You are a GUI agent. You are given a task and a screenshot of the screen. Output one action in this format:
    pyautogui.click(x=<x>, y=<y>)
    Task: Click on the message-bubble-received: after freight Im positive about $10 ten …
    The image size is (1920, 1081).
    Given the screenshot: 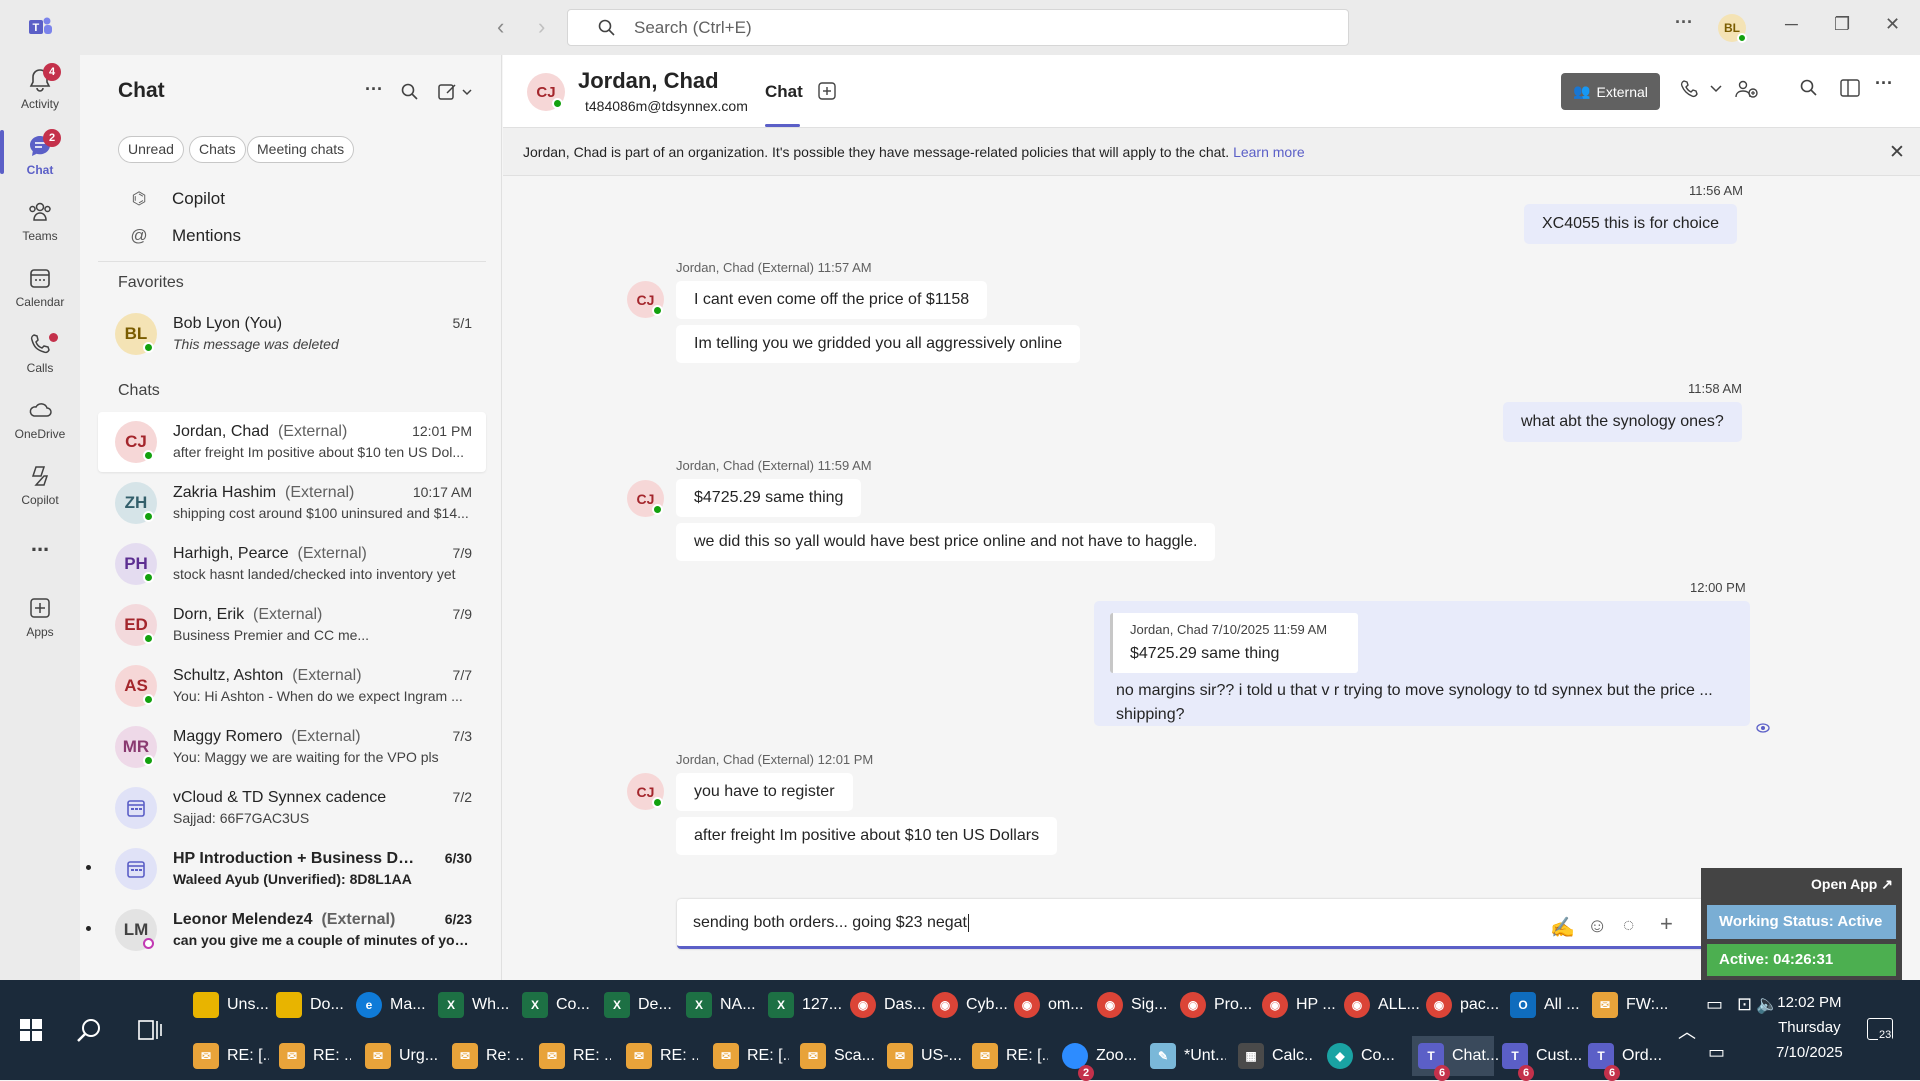 What is the action you would take?
    pyautogui.click(x=867, y=836)
    